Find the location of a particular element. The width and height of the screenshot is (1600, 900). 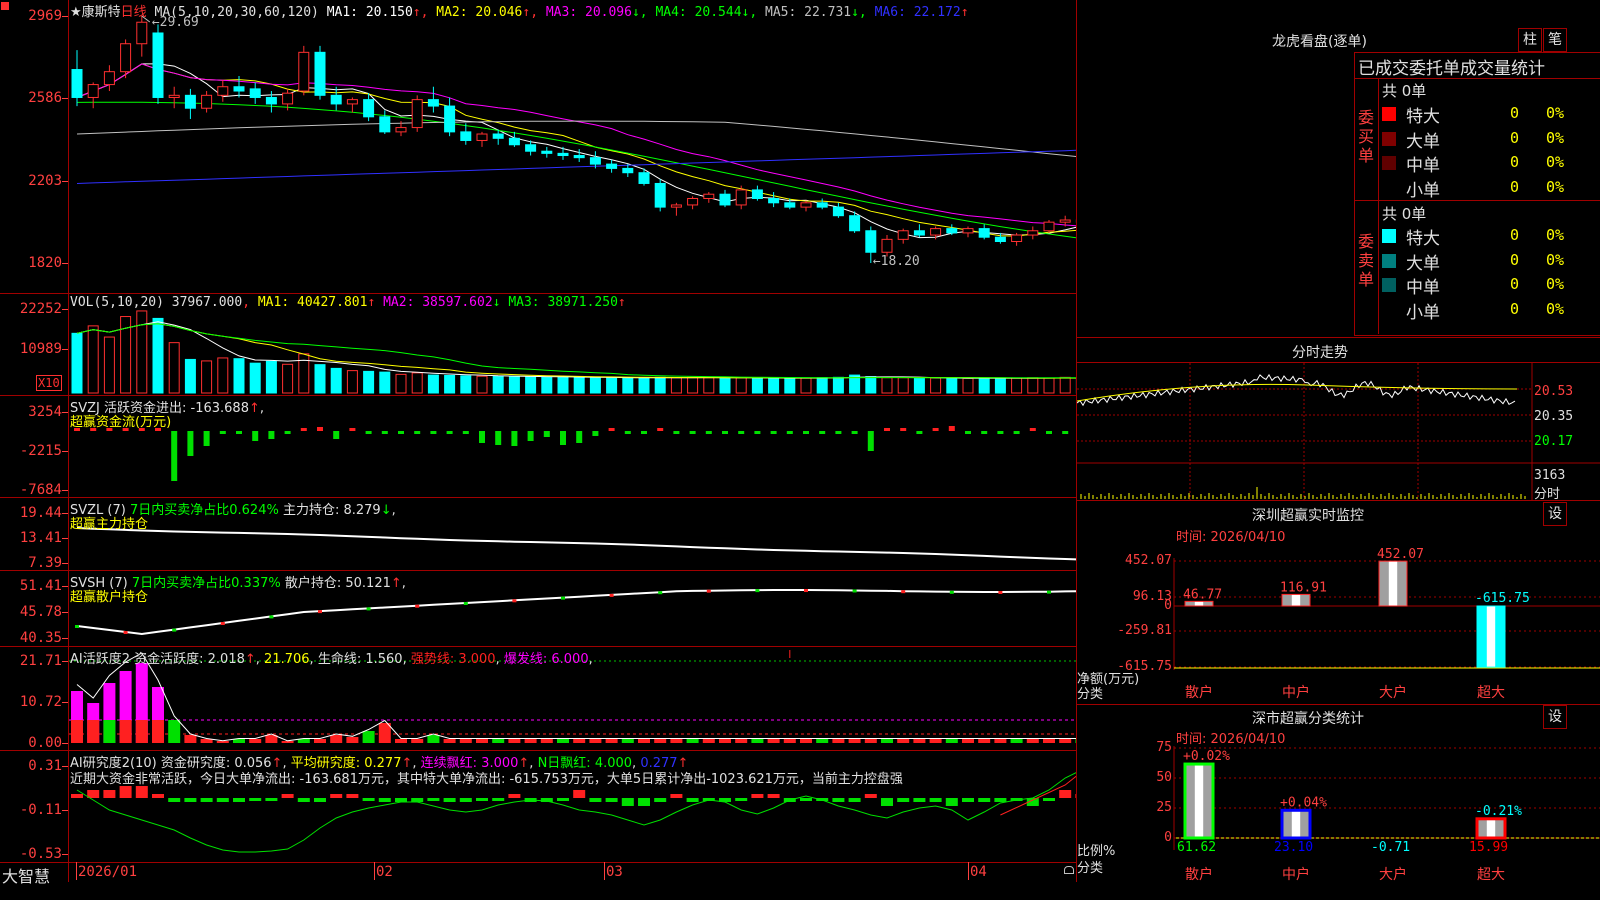

monitor-settings-button: 设 is located at coordinates (1555, 514).